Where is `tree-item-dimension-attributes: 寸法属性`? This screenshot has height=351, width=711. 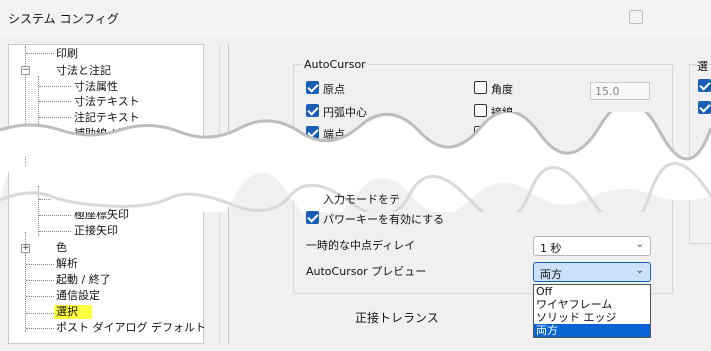 tree-item-dimension-attributes: 寸法属性 is located at coordinates (96, 87).